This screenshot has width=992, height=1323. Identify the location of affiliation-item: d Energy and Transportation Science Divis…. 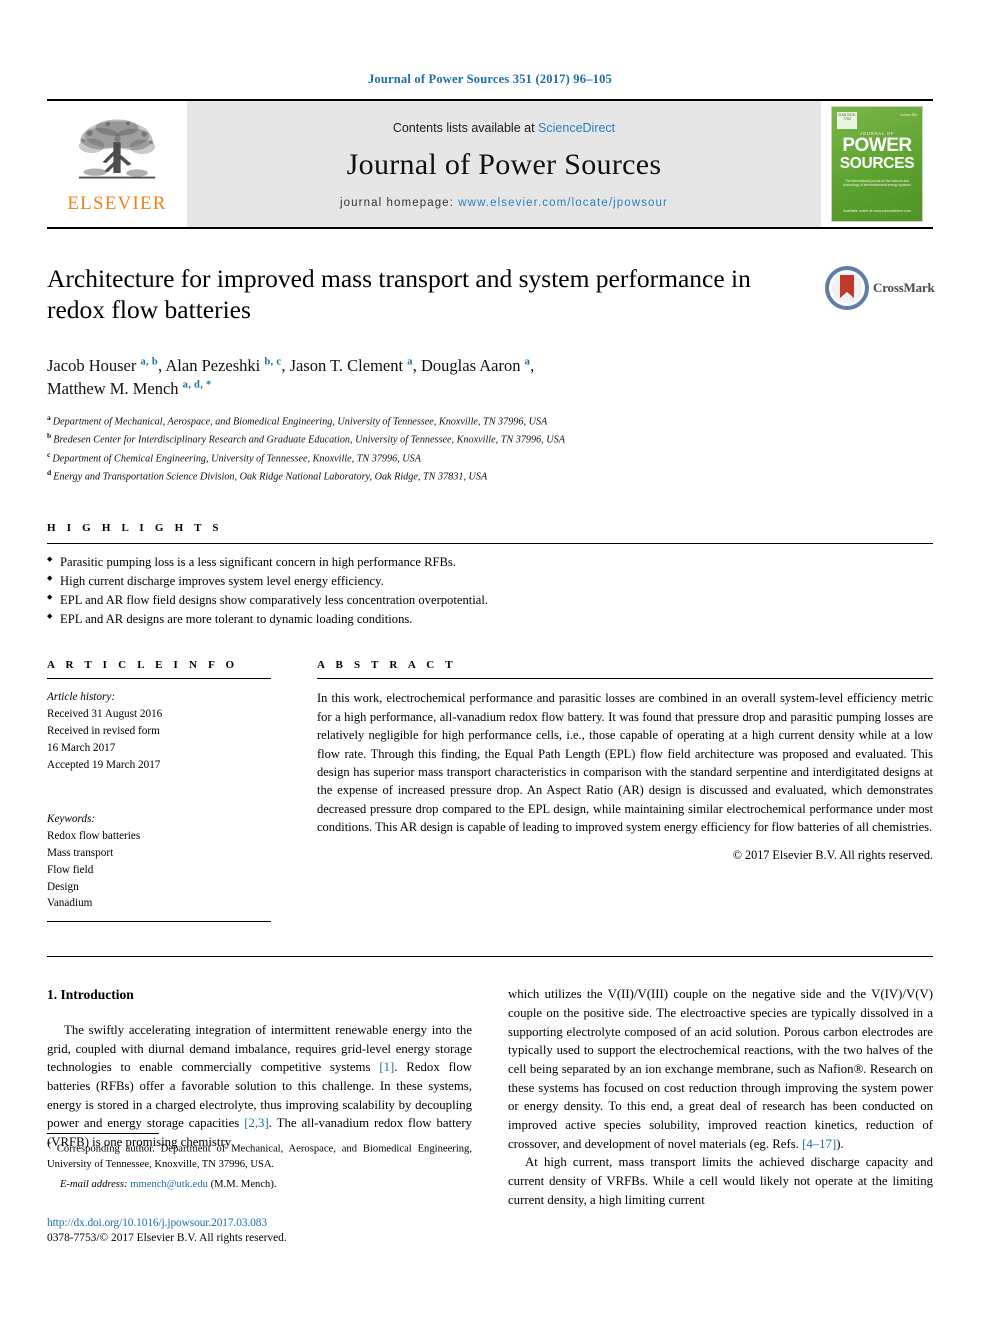
(490, 476).